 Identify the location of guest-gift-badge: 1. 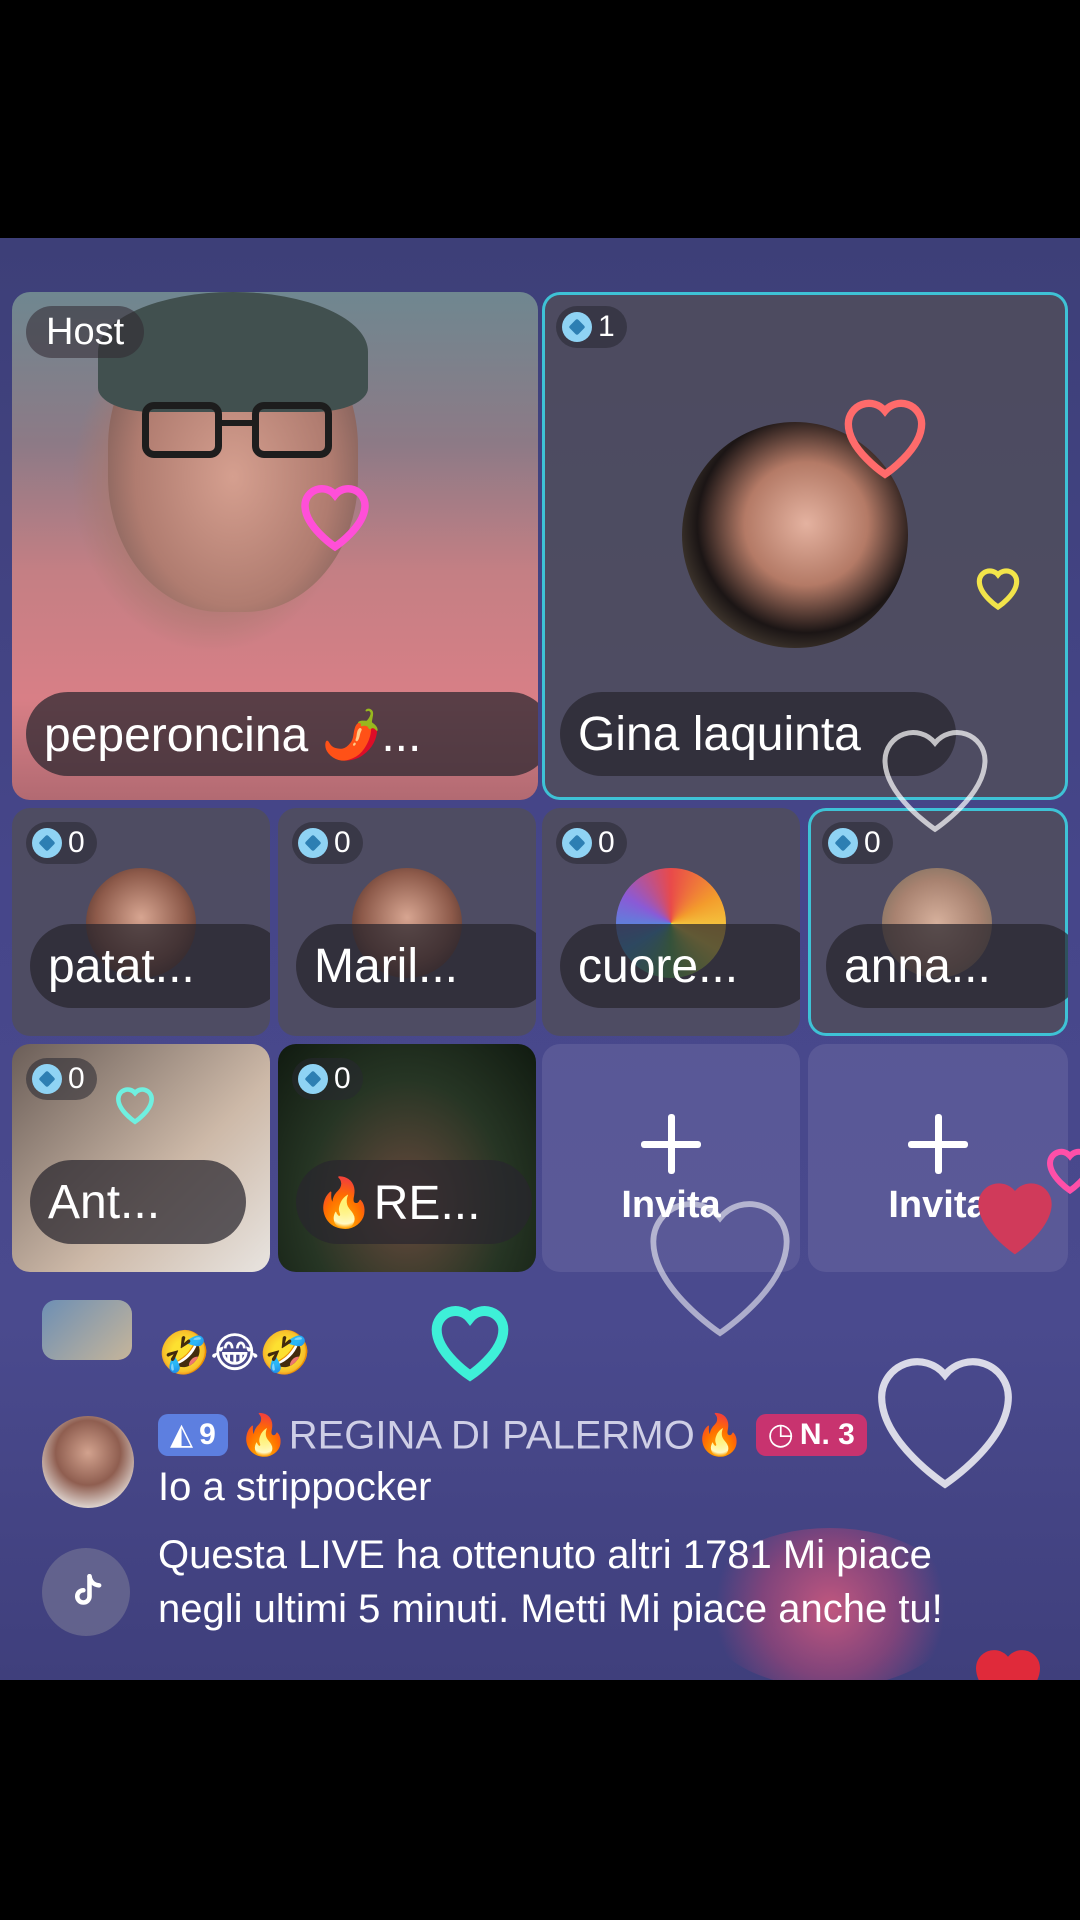
(591, 327).